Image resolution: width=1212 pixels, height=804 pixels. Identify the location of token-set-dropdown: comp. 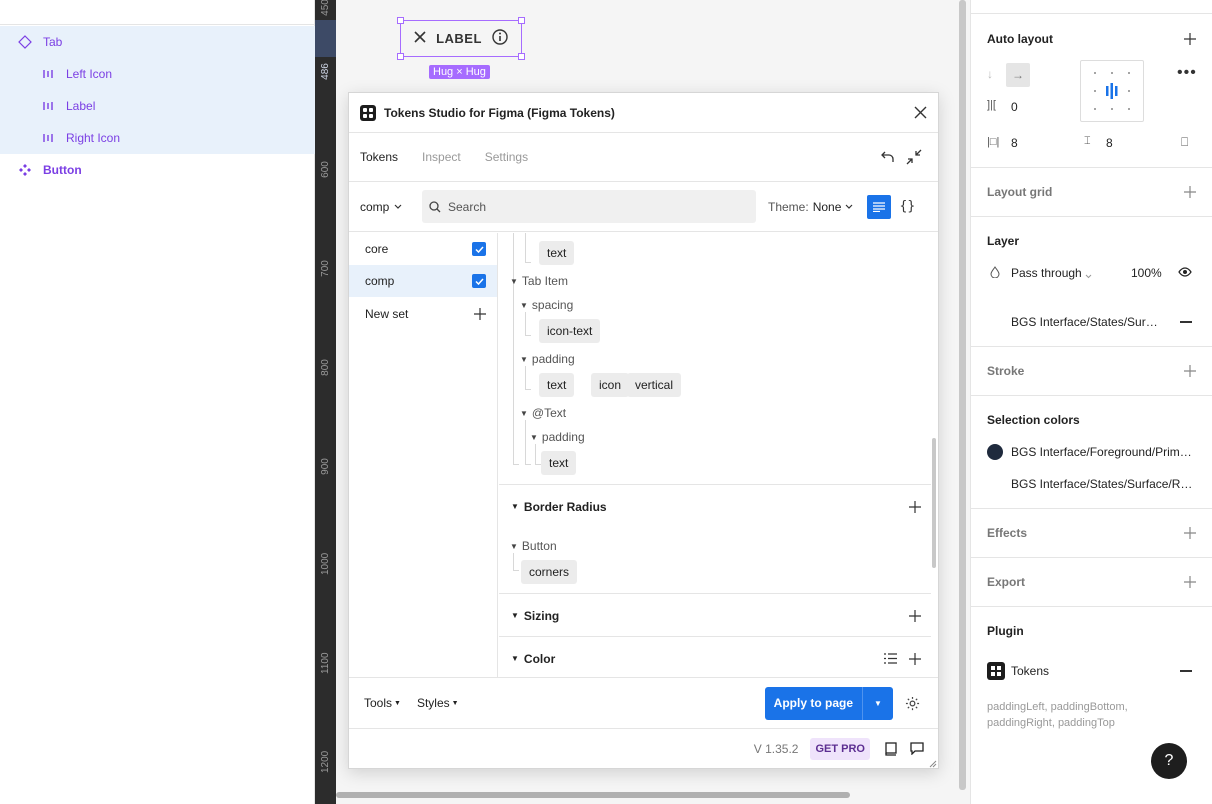
(391, 207).